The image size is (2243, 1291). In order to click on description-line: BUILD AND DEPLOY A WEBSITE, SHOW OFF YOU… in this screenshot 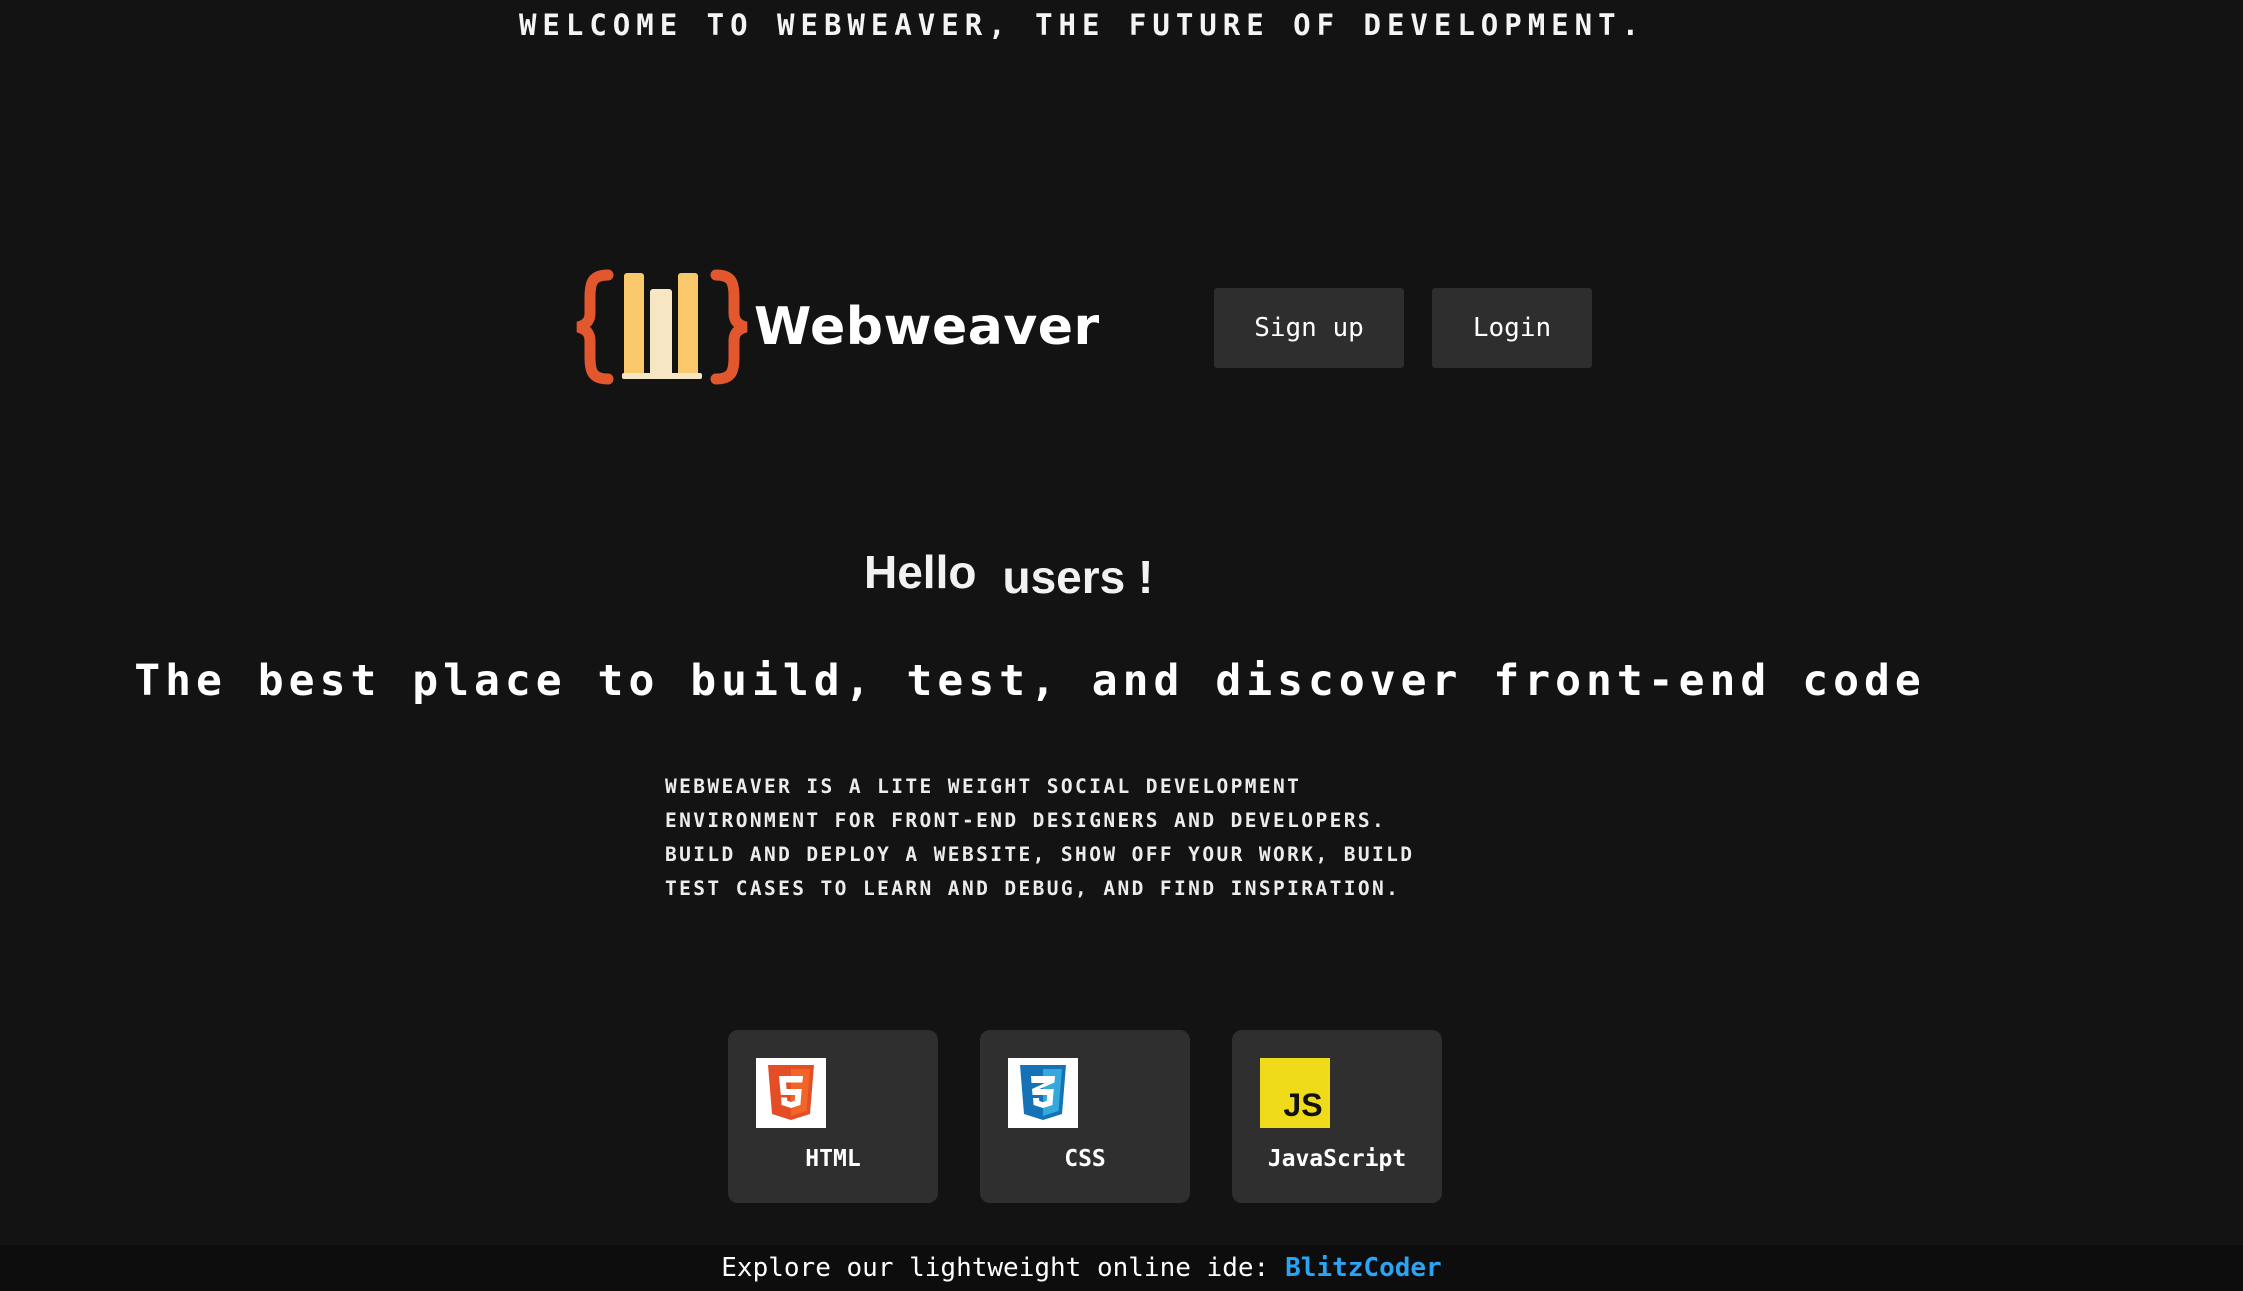, I will do `click(1040, 854)`.